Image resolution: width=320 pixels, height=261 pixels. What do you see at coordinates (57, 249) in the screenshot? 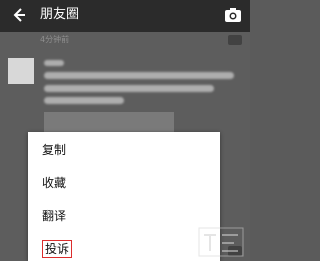
I see `menu-item-report: 投诉` at bounding box center [57, 249].